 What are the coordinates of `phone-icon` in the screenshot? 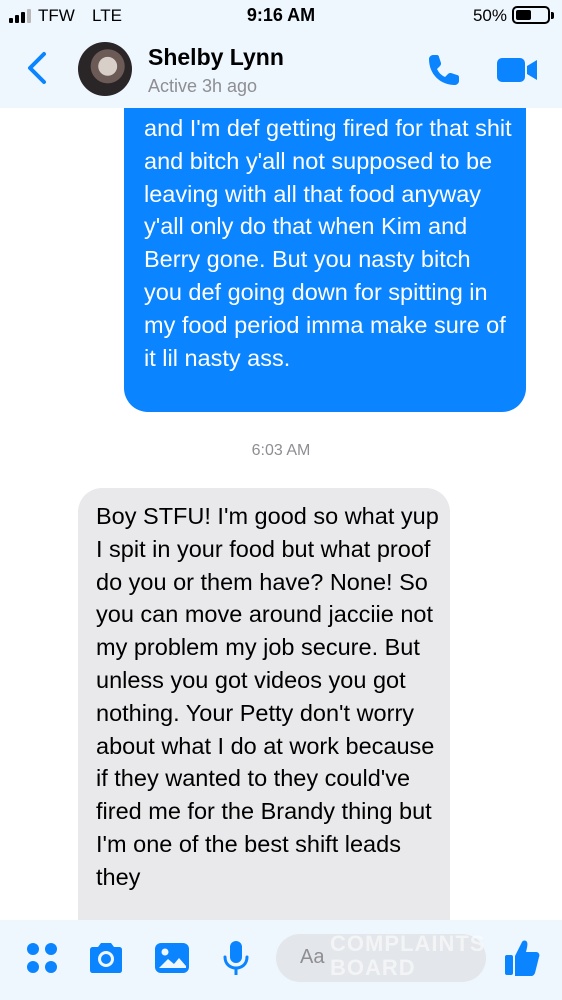 It's located at (444, 70).